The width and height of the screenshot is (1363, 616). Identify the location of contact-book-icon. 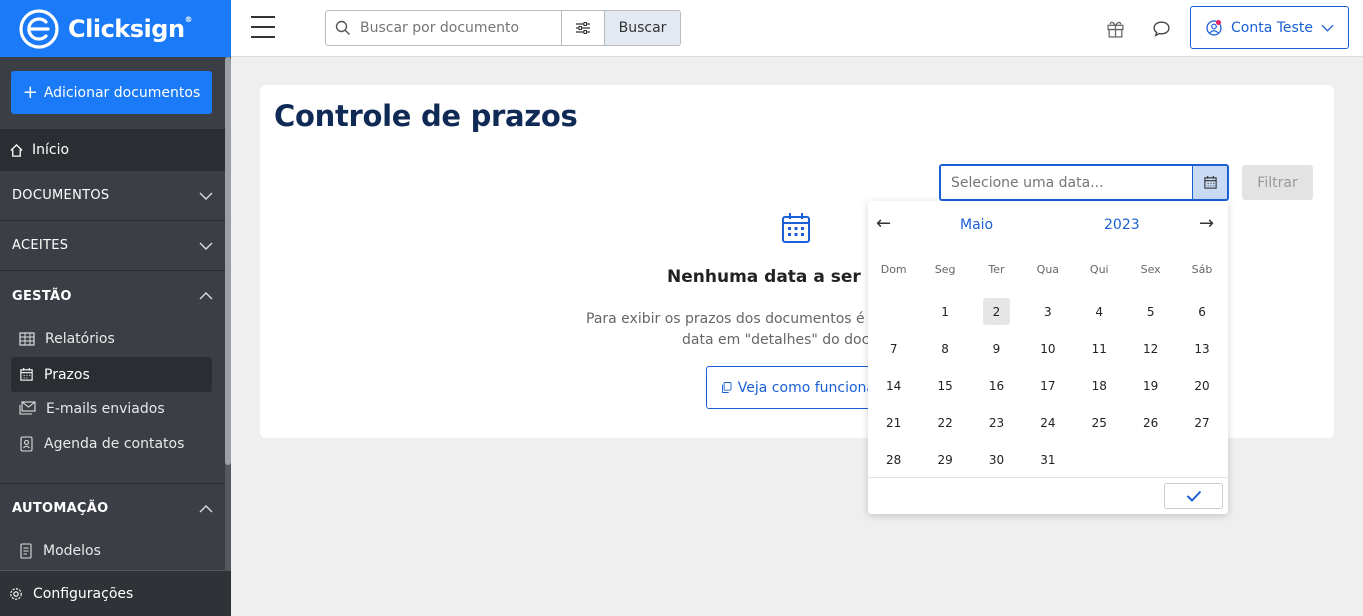
(26, 443).